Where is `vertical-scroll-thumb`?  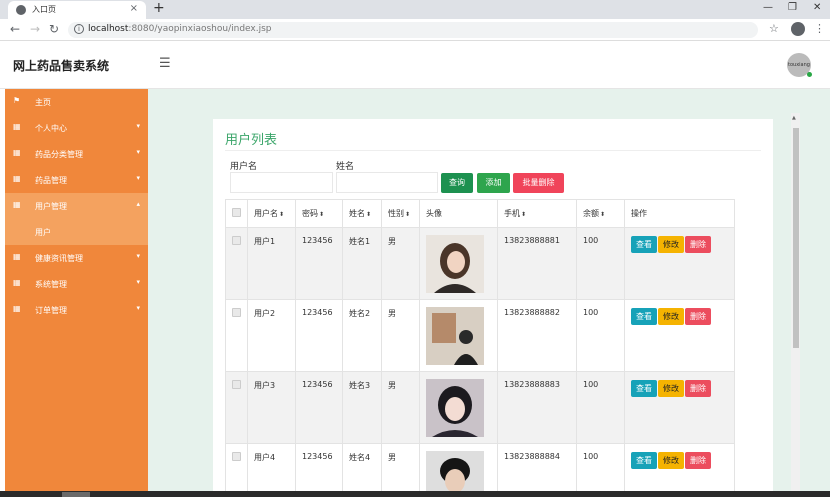
vertical-scroll-thumb is located at coordinates (796, 238).